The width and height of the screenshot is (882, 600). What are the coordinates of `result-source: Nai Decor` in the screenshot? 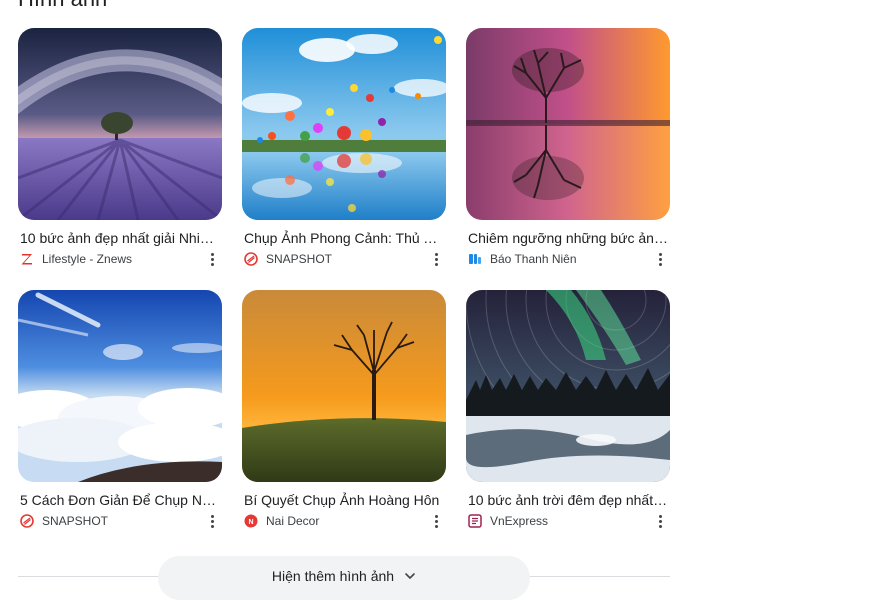 It's located at (292, 521).